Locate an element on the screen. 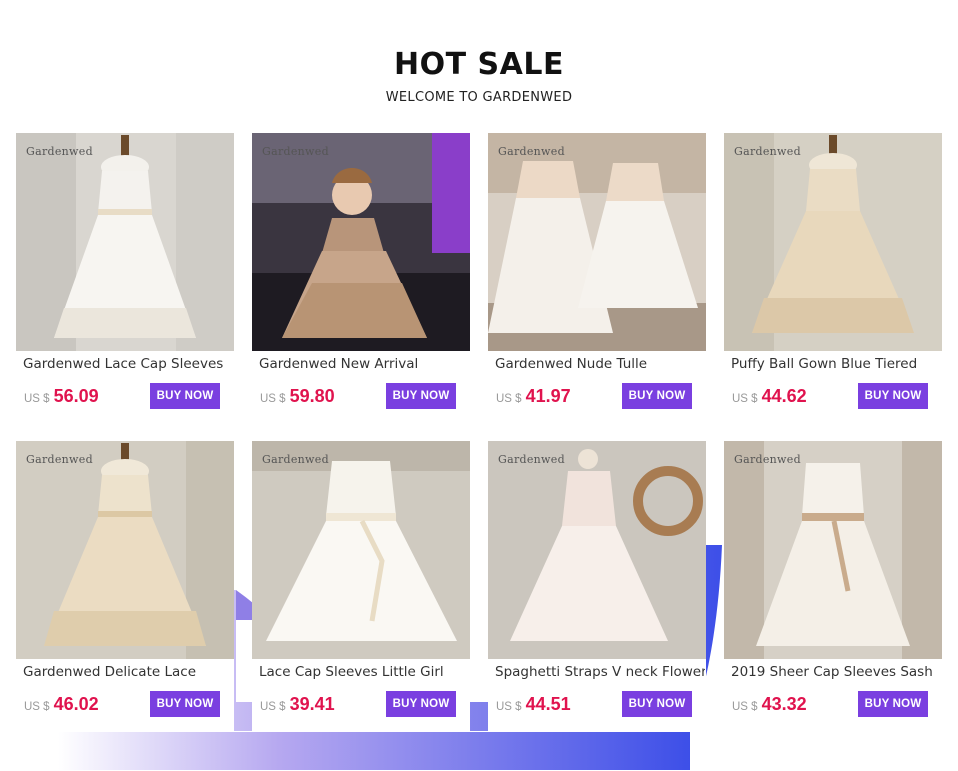 This screenshot has width=958, height=771. price-amount: 46.02 is located at coordinates (76, 703).